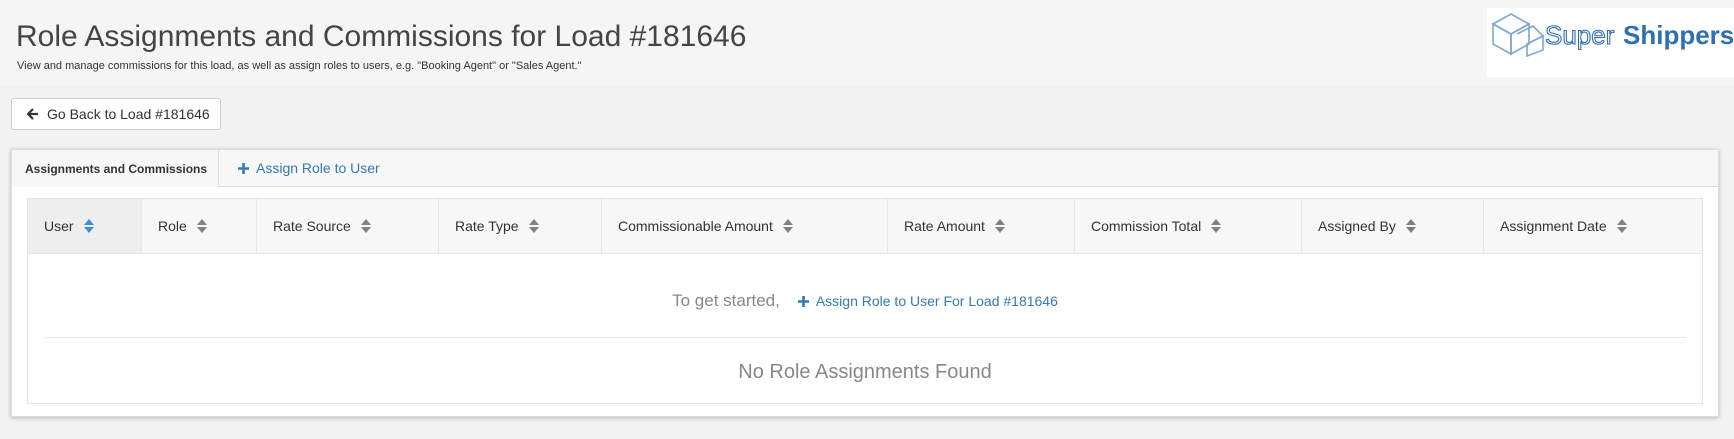  Describe the element at coordinates (1553, 226) in the screenshot. I see `column-header-label: Assignment Date` at that location.